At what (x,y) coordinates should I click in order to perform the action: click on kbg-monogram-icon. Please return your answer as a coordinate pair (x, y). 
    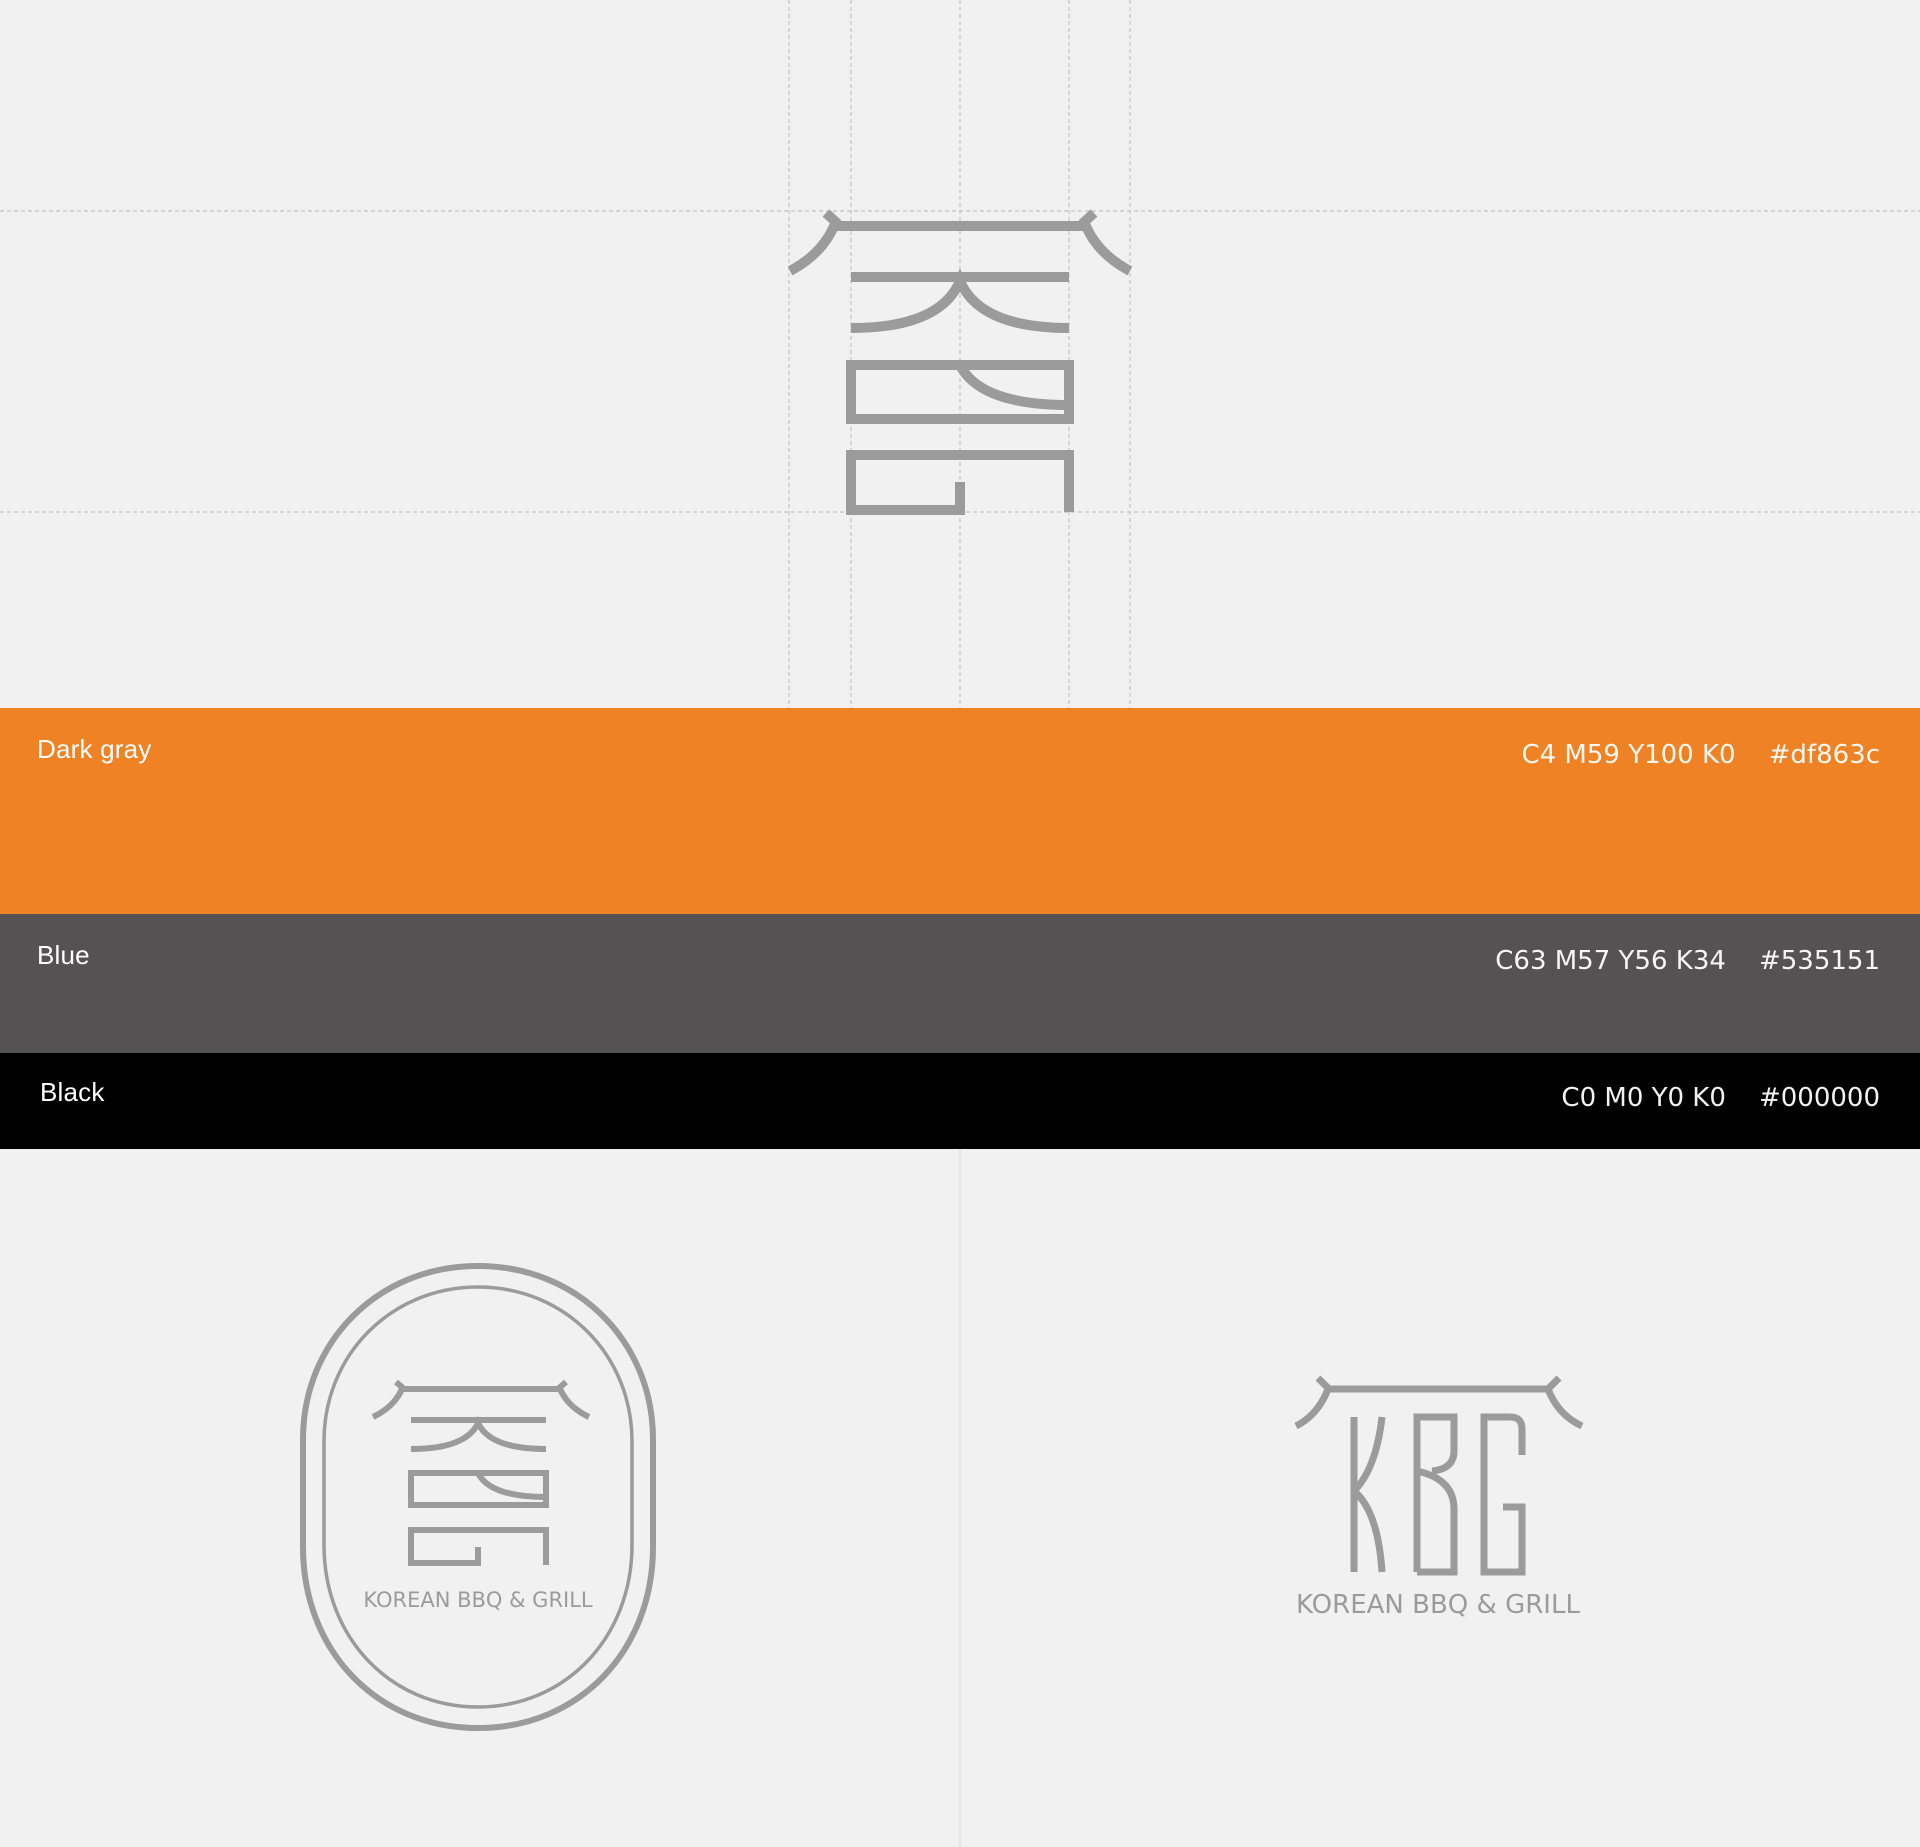
    Looking at the image, I should click on (960, 362).